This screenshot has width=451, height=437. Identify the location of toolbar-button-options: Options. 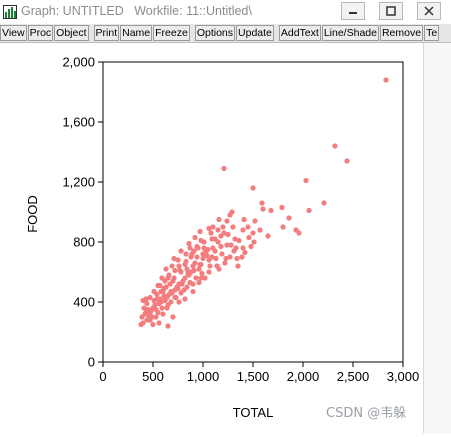
(215, 33).